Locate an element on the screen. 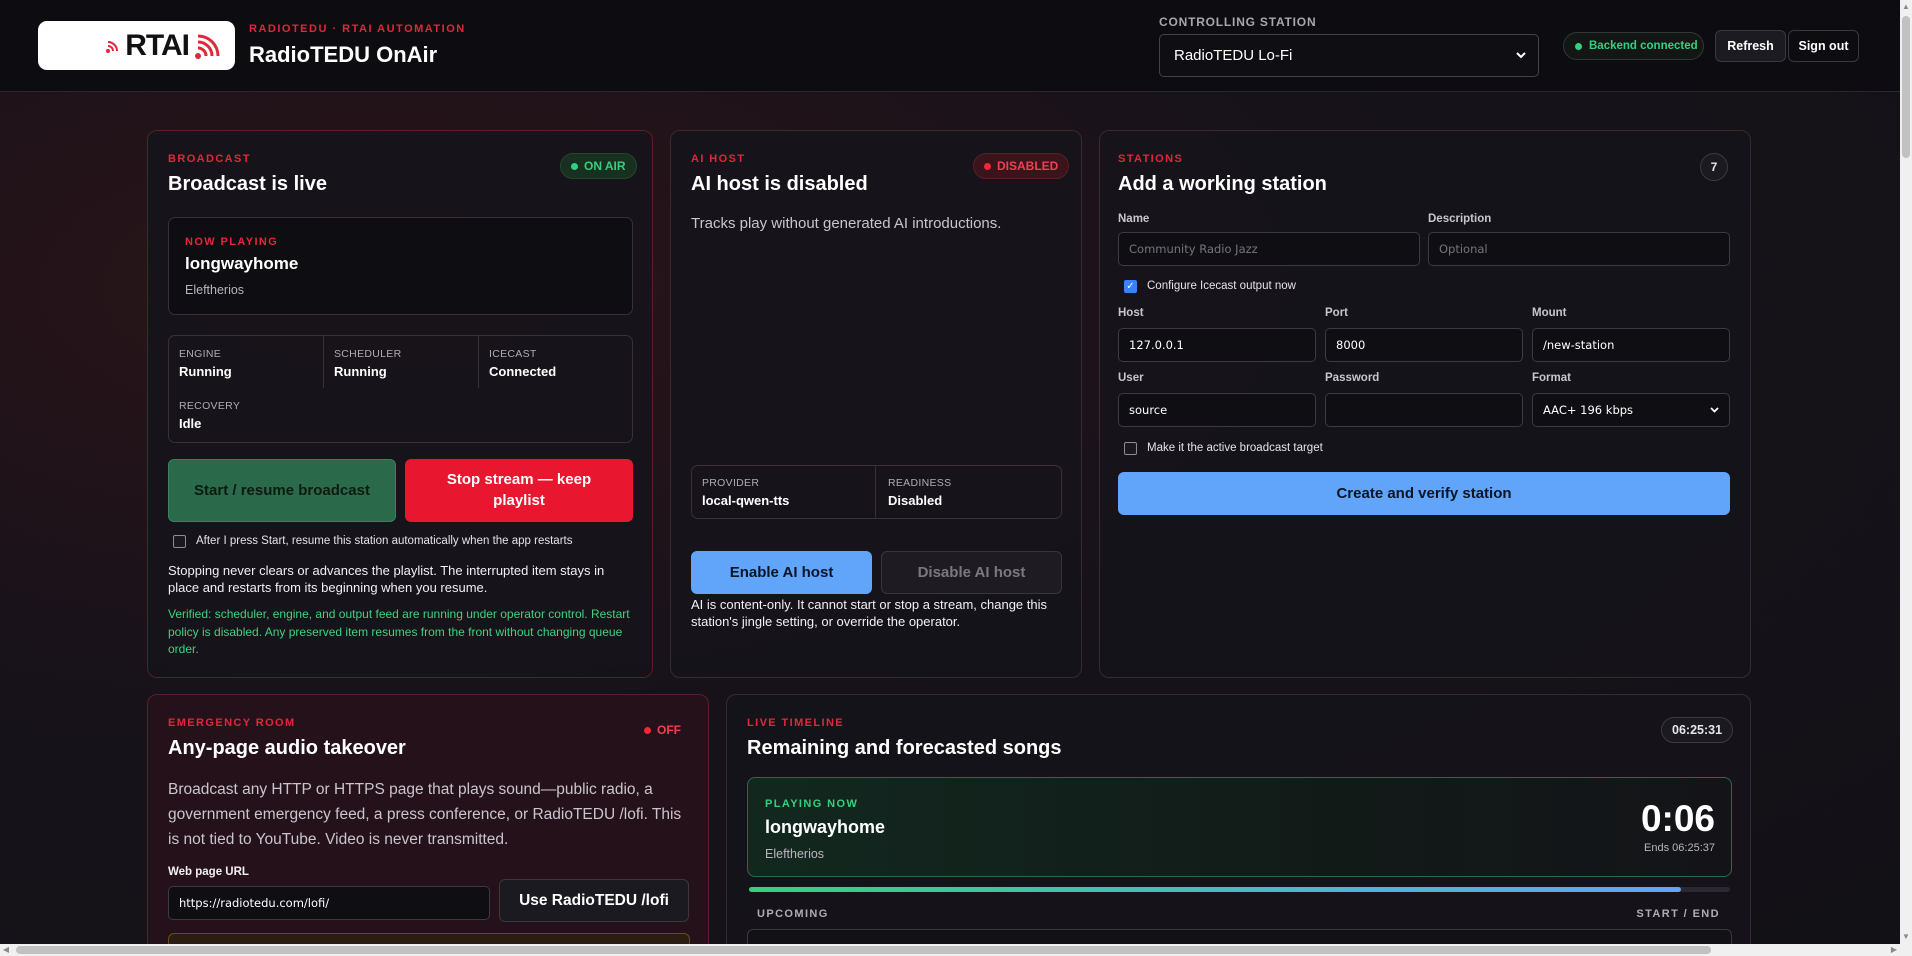 The width and height of the screenshot is (1912, 956). signal-waves-icon is located at coordinates (207, 46).